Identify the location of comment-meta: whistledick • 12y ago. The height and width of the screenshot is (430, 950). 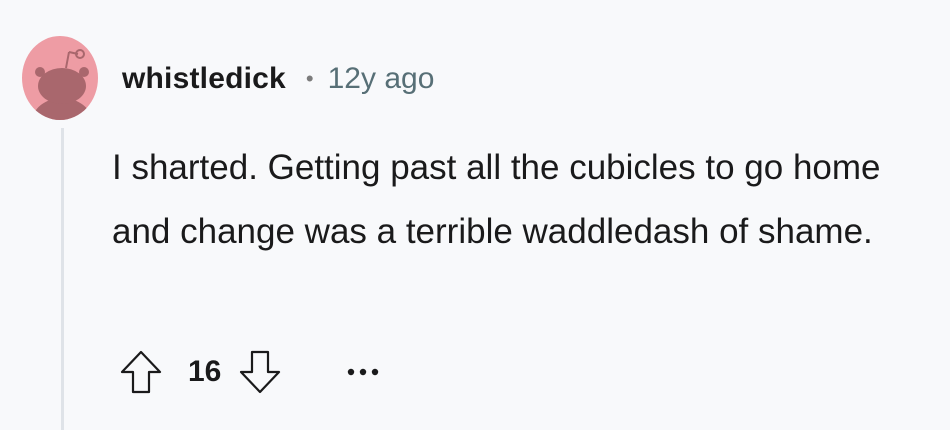
(278, 79).